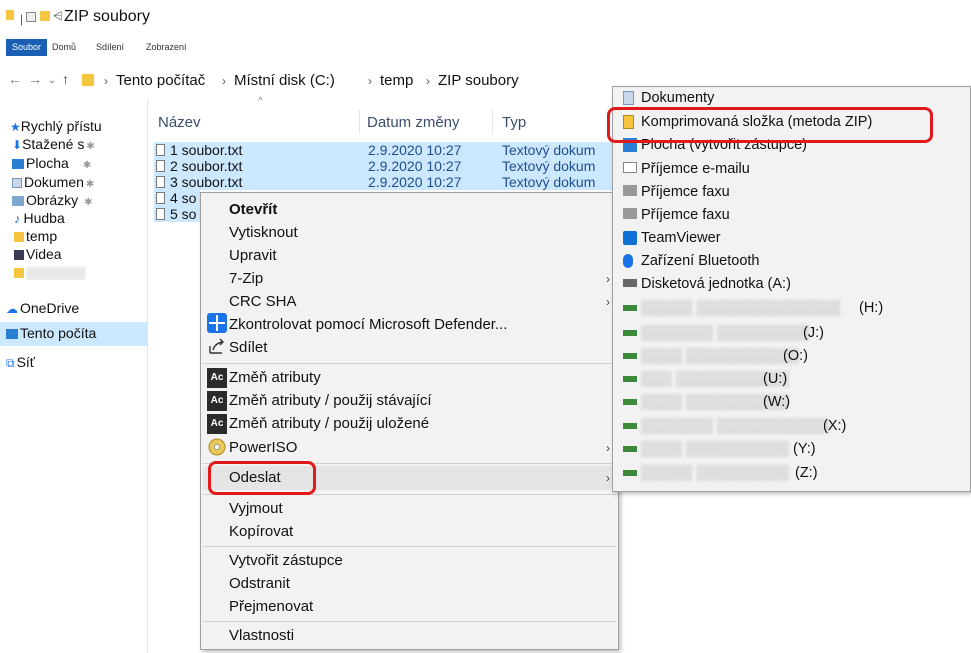 This screenshot has height=653, width=971. What do you see at coordinates (253, 256) in the screenshot?
I see `menu-item-edit: Upravit` at bounding box center [253, 256].